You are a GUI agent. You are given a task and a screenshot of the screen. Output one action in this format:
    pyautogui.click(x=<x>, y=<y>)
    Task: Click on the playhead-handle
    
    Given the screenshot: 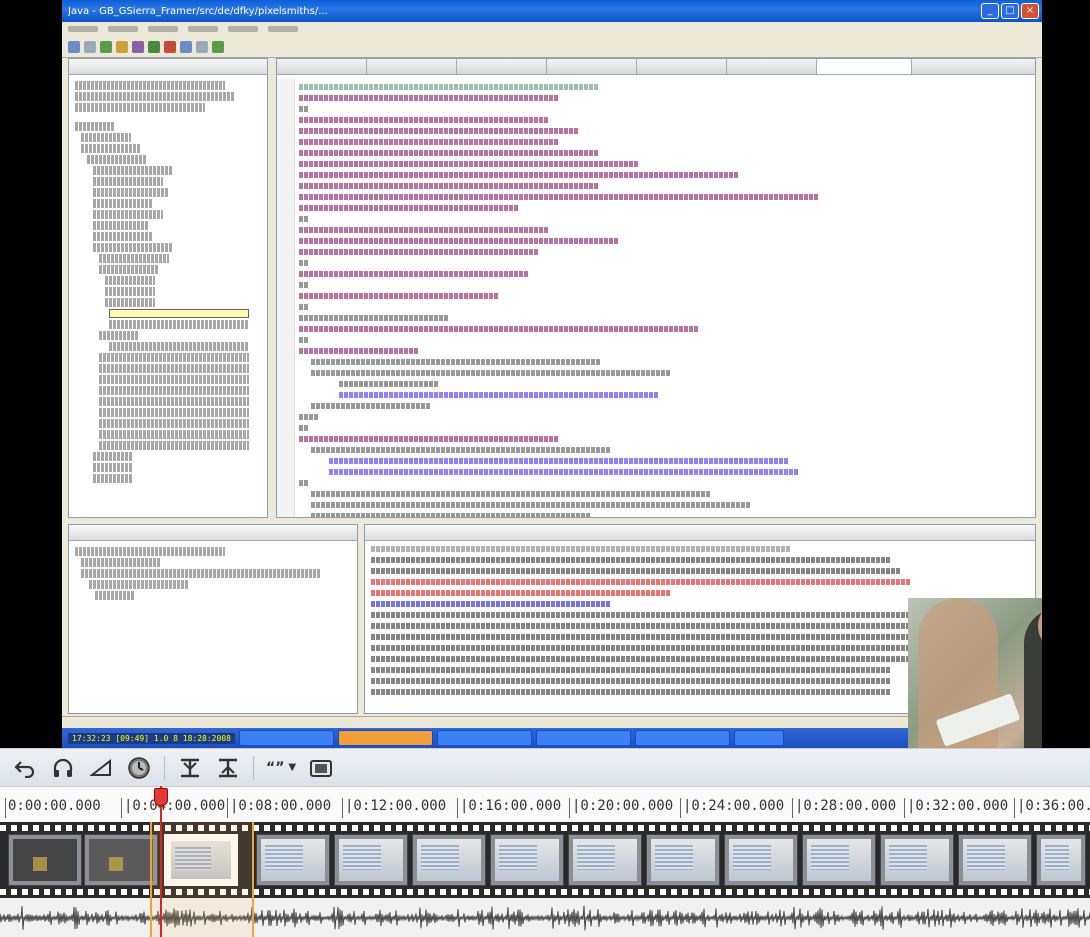 What is the action you would take?
    pyautogui.click(x=161, y=797)
    